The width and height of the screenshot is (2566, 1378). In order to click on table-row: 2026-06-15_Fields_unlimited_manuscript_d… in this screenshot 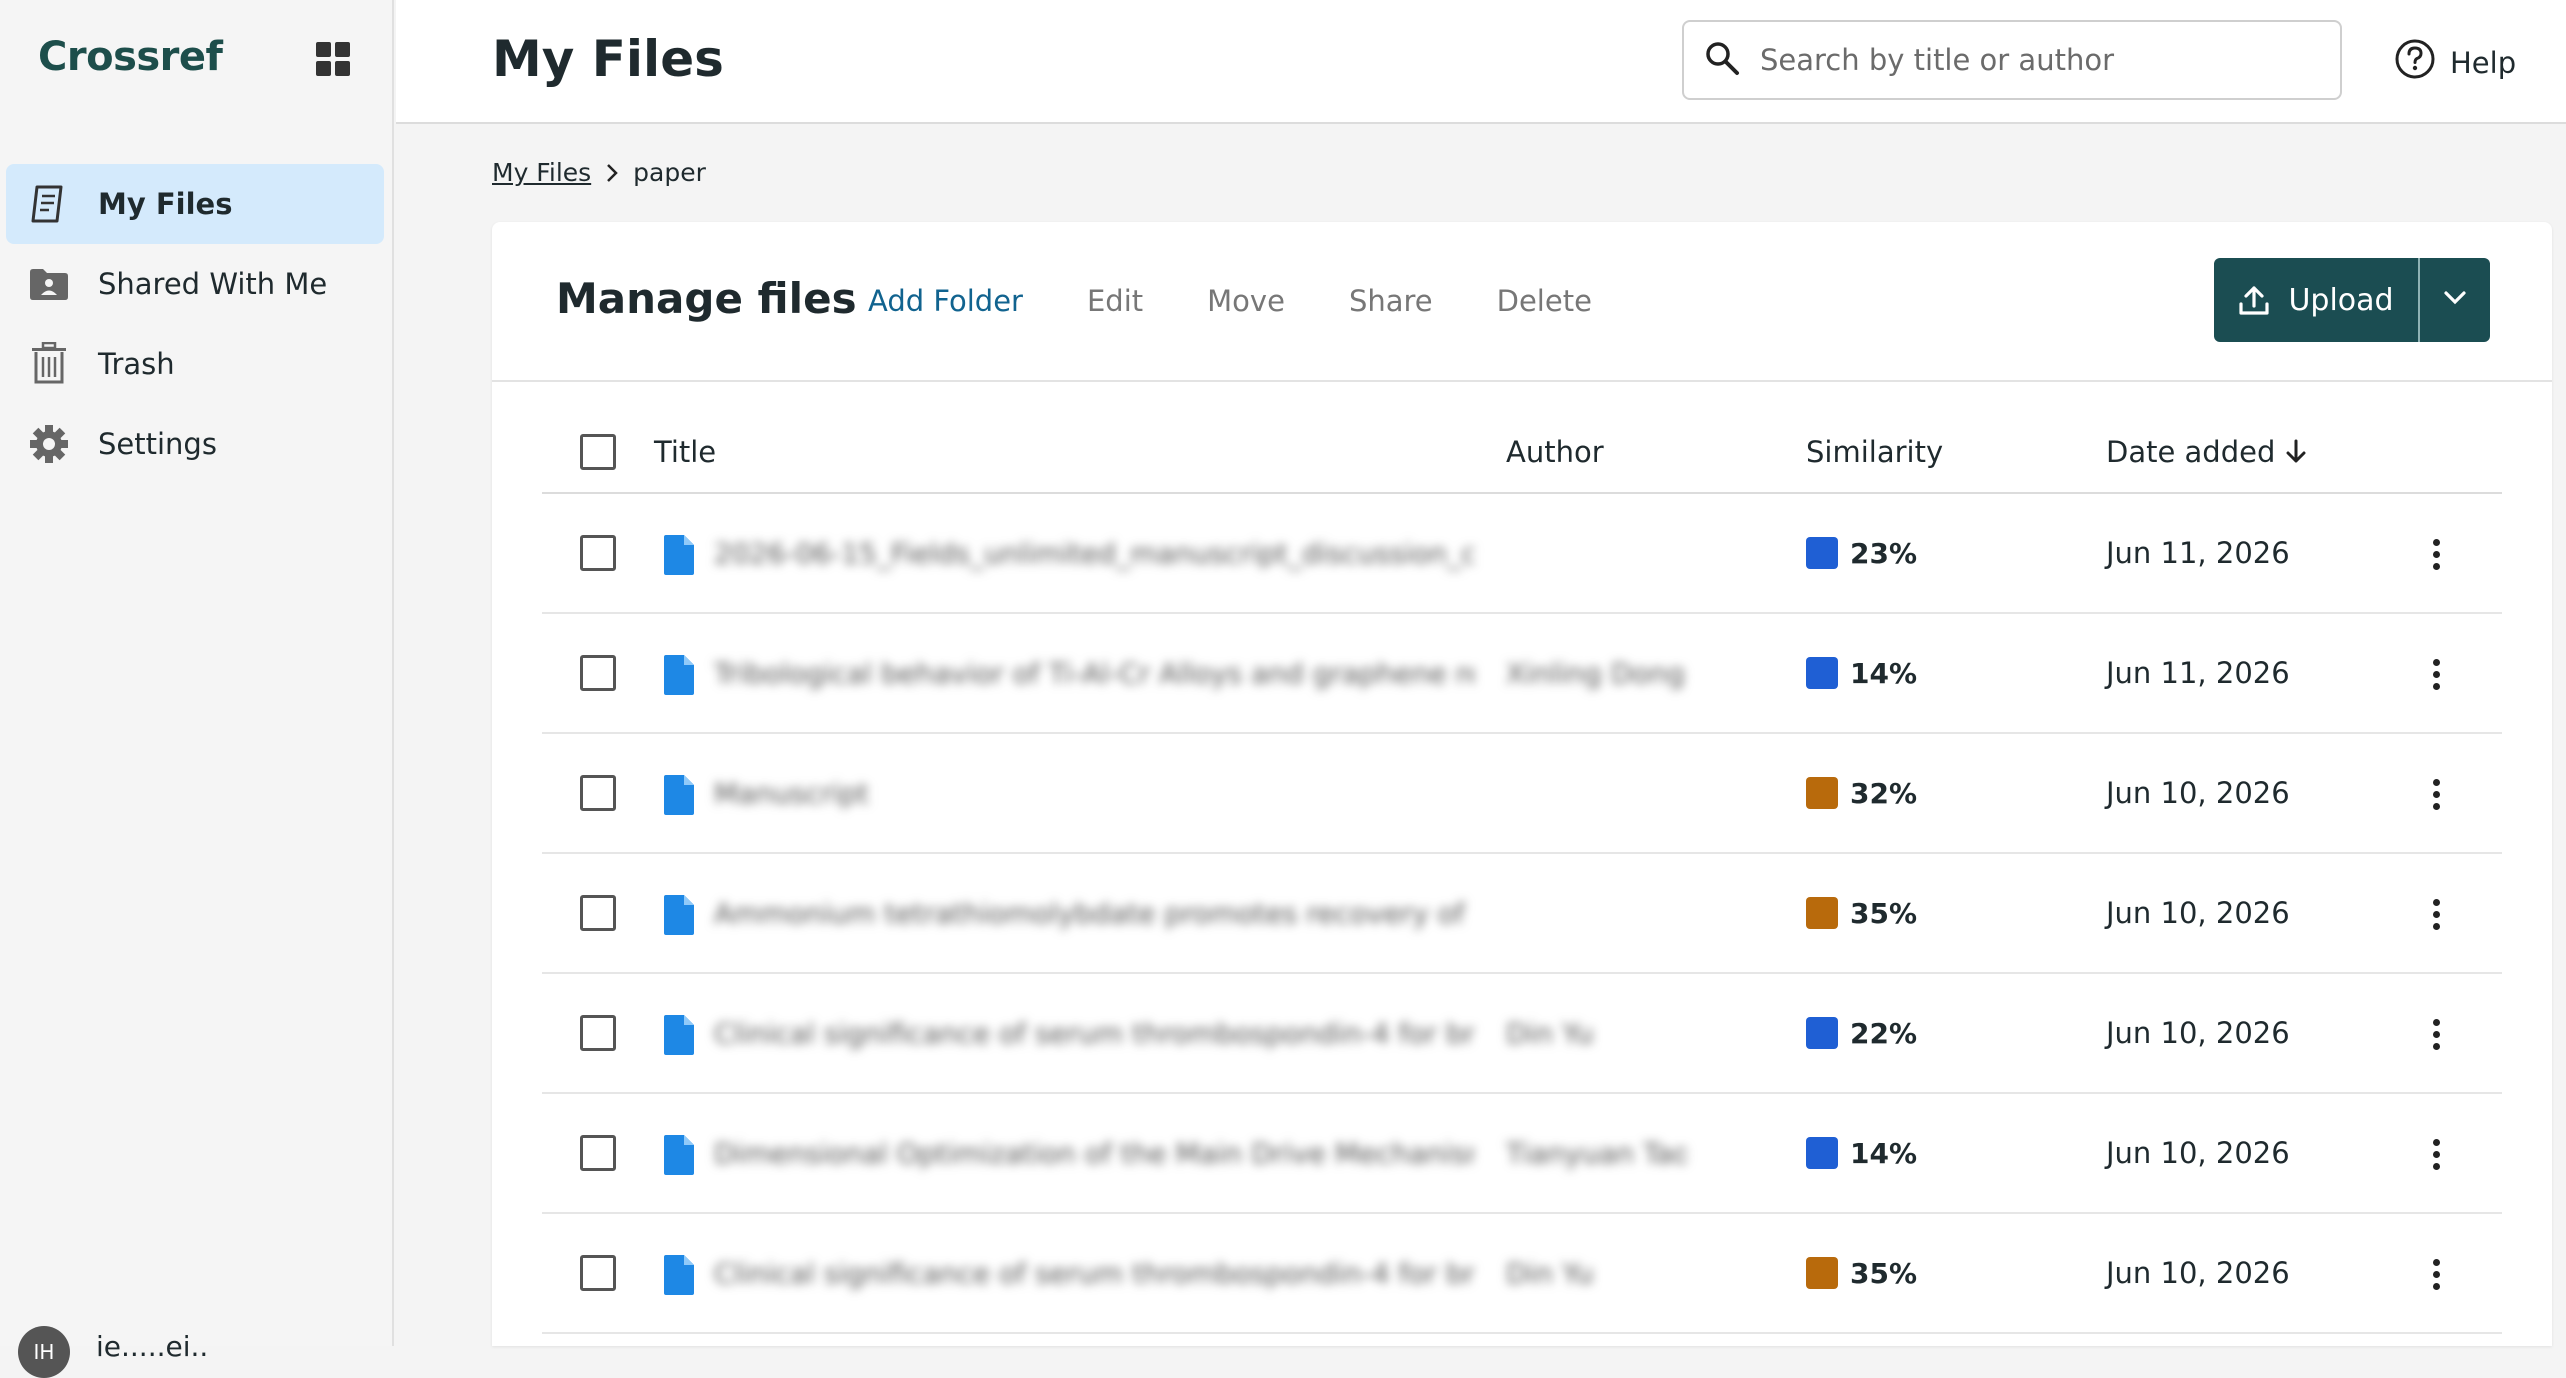, I will do `click(1522, 554)`.